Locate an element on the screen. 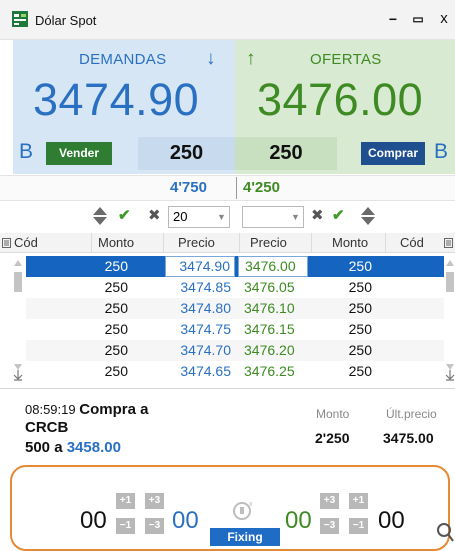  col-ask-cod: Cód is located at coordinates (412, 242).